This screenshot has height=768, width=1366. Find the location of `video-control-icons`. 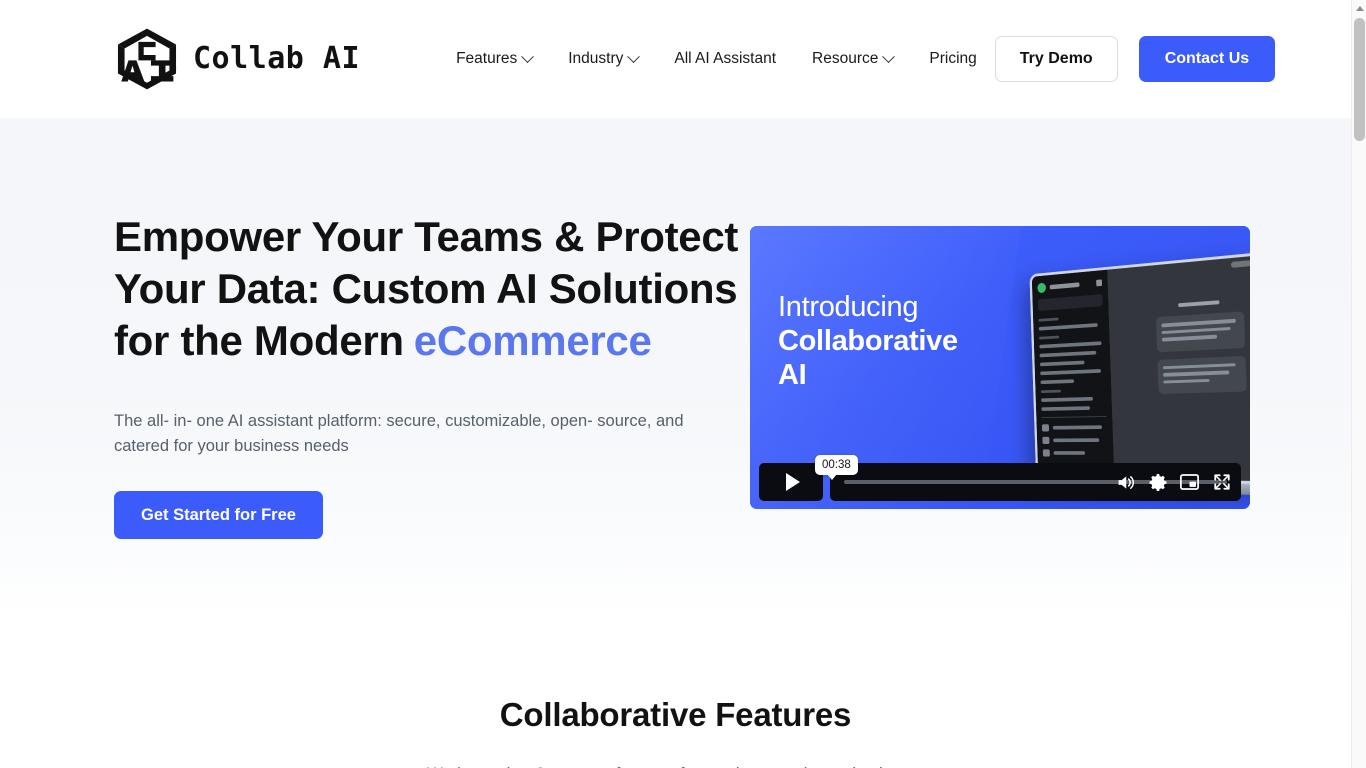

video-control-icons is located at coordinates (1173, 482).